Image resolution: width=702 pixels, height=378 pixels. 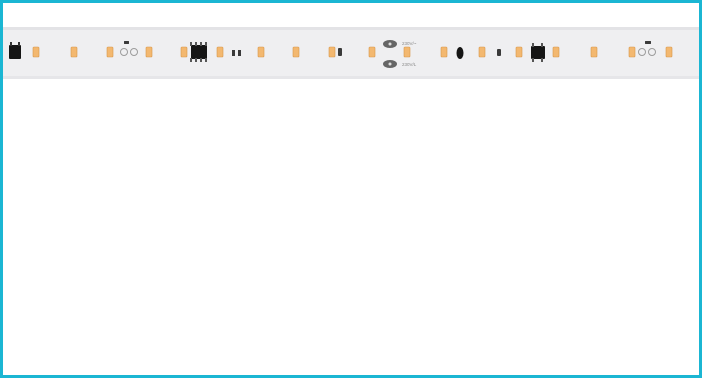 What do you see at coordinates (351, 53) in the screenshot?
I see `led-strip-photo: 230V/~ 230V/L` at bounding box center [351, 53].